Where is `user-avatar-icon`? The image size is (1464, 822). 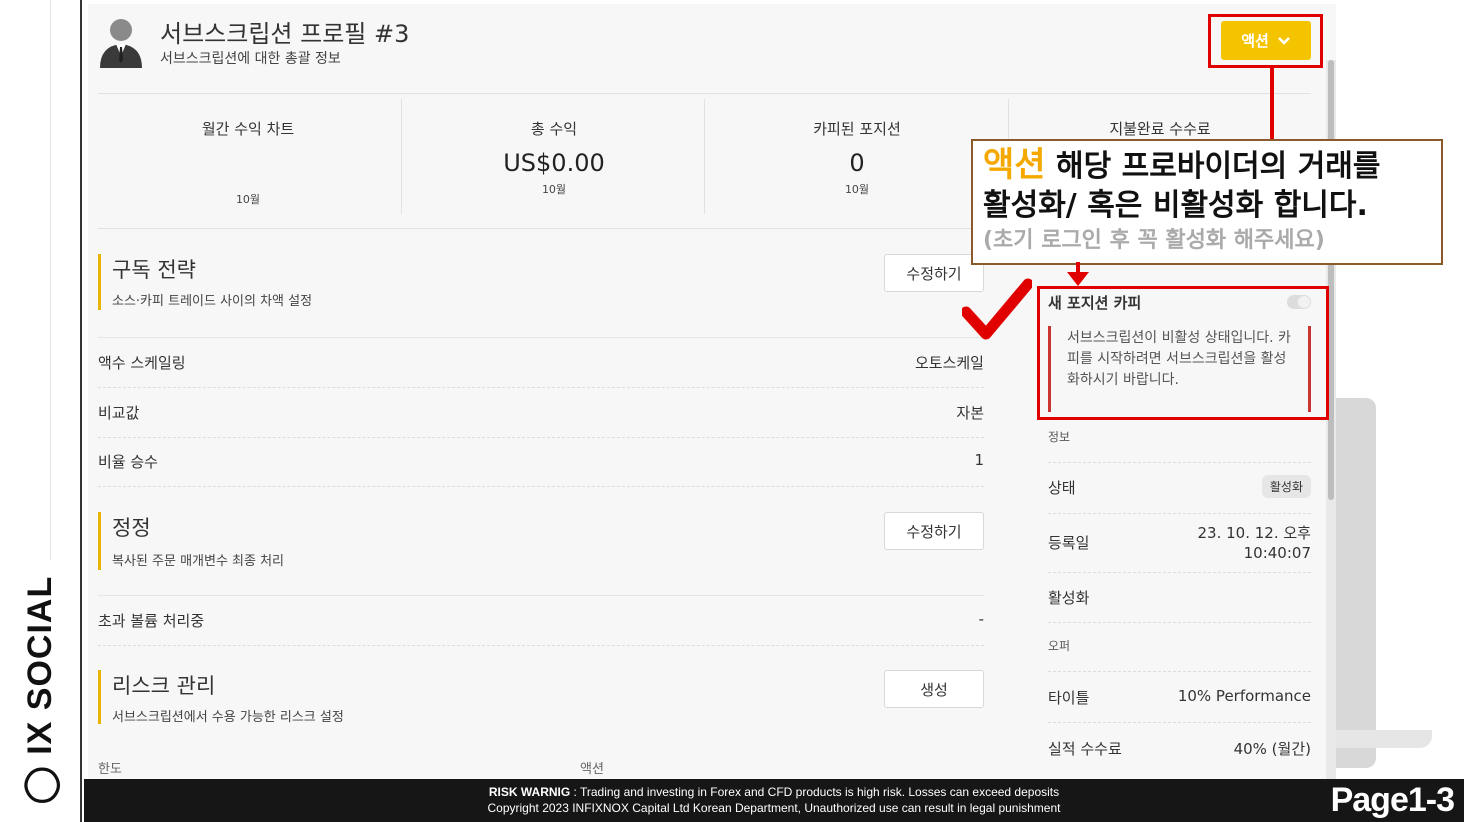
user-avatar-icon is located at coordinates (121, 43).